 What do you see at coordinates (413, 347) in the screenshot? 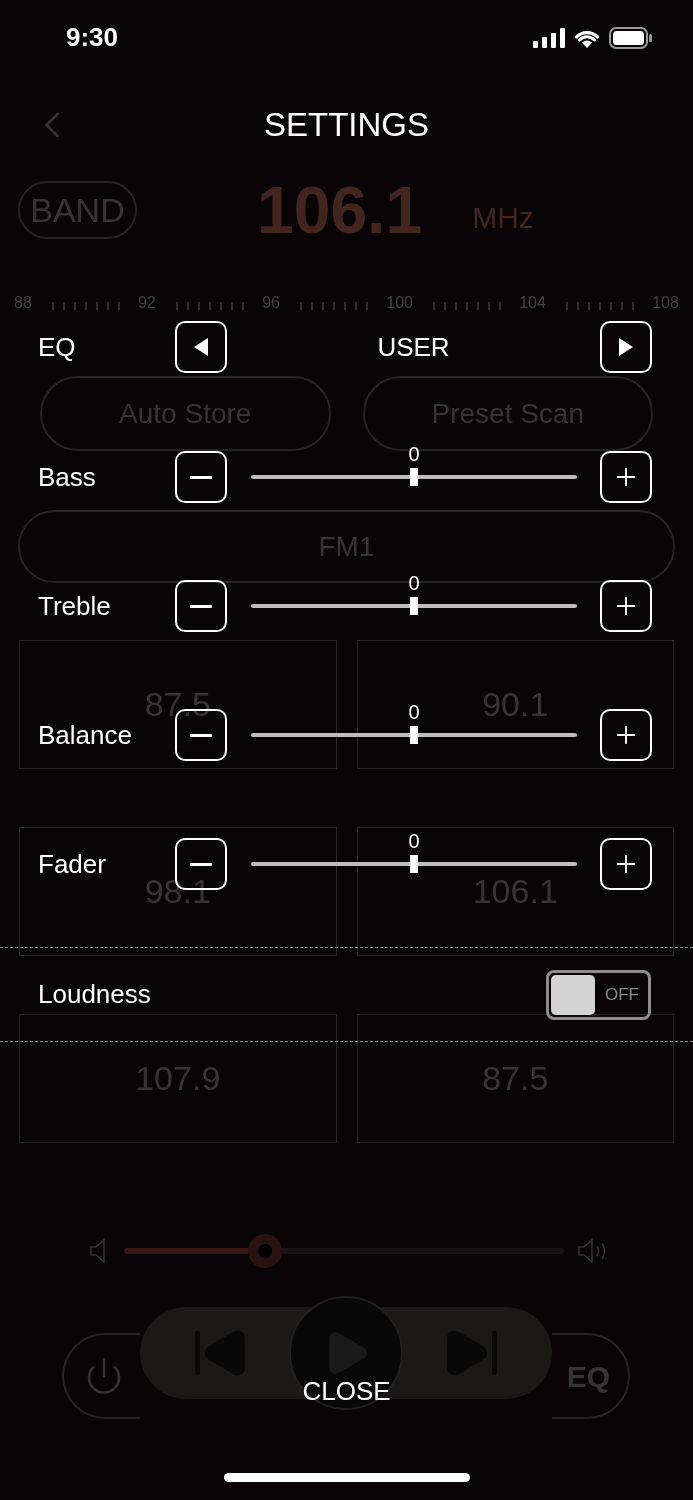
I see `eq-preset: USER` at bounding box center [413, 347].